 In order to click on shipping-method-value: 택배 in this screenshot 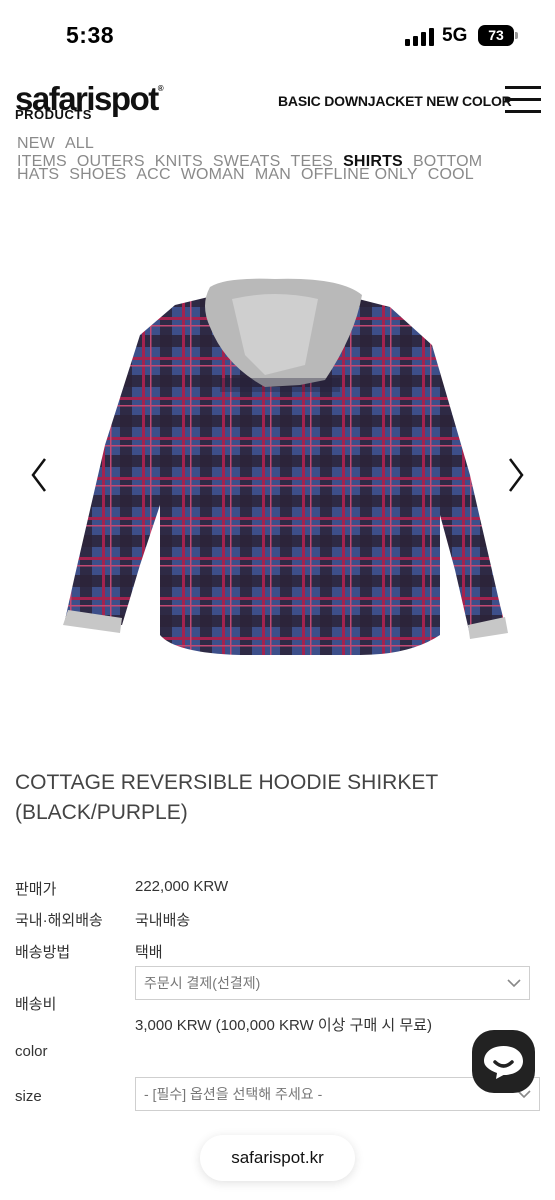, I will do `click(149, 952)`.